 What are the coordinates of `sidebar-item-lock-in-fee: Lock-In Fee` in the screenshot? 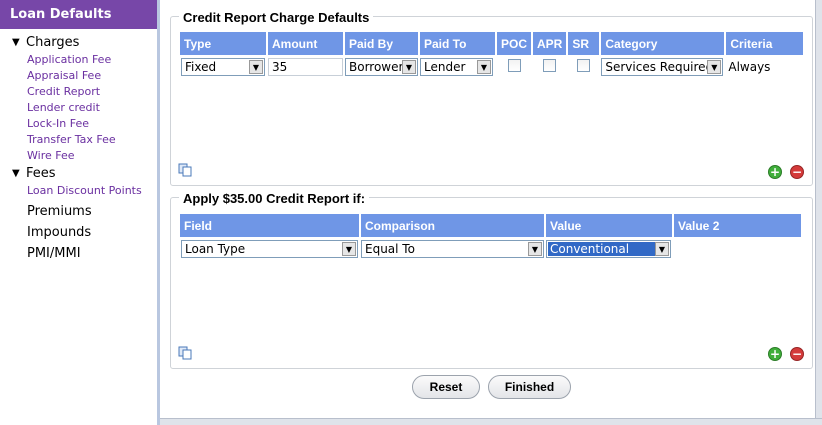 It's located at (78, 124).